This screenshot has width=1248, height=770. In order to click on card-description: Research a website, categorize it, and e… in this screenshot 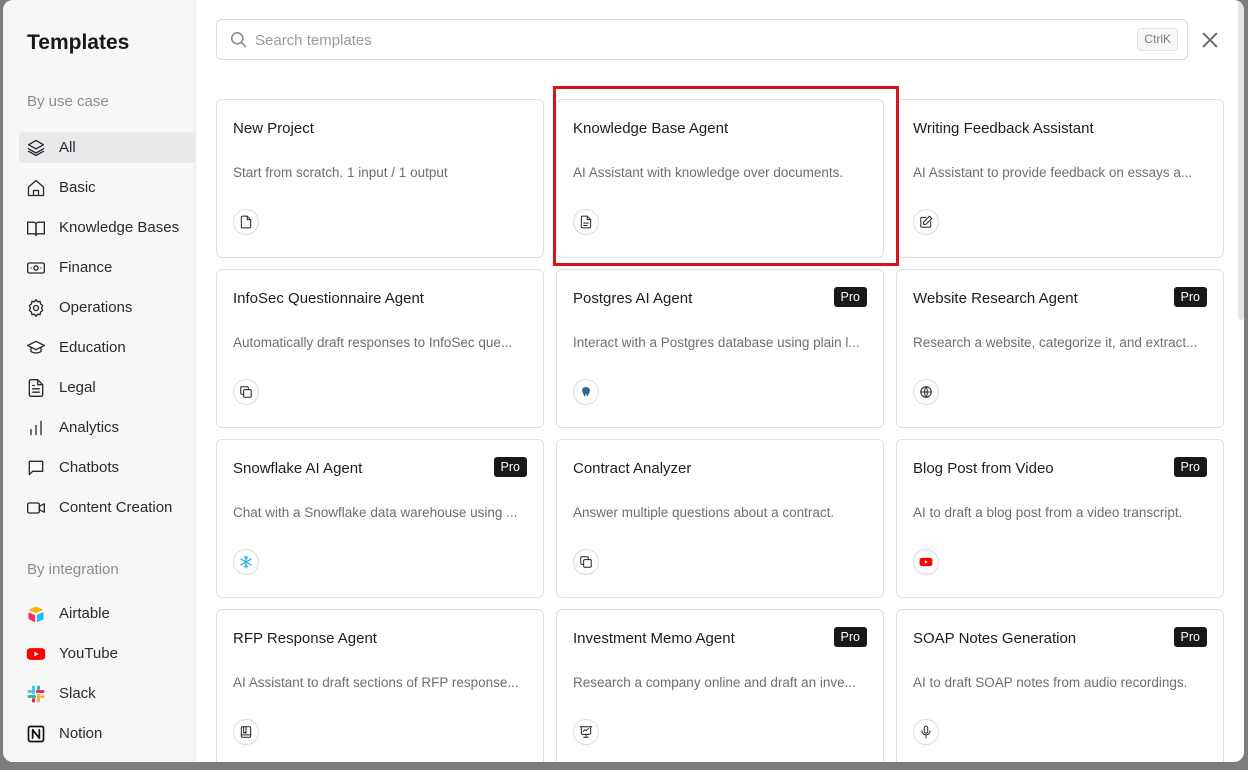, I will do `click(1055, 342)`.